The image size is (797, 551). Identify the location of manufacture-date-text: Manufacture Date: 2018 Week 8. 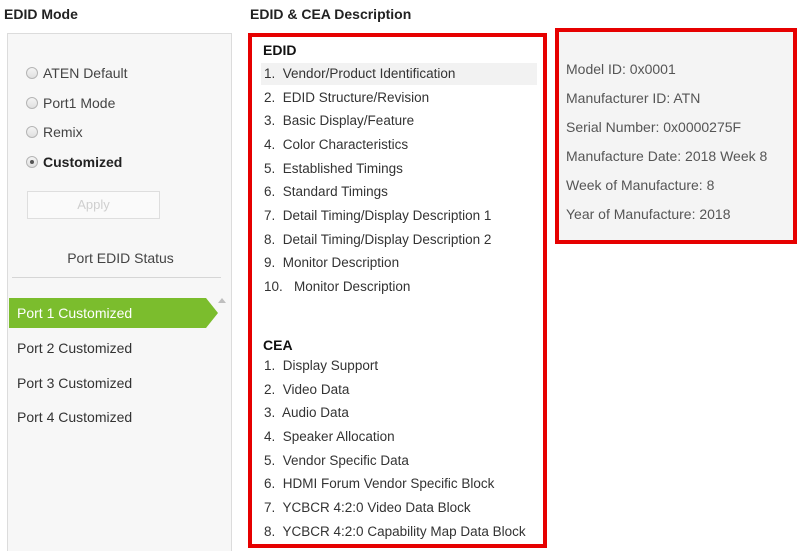
(667, 156).